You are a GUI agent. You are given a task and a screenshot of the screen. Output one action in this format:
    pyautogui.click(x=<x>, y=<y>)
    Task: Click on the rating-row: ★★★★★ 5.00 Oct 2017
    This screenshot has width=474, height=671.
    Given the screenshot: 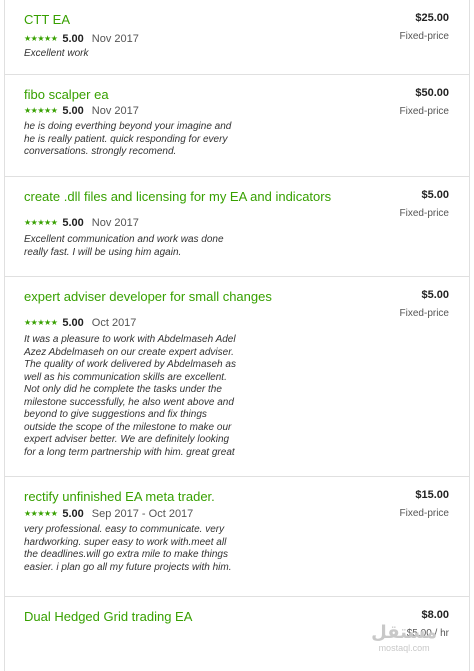 What is the action you would take?
    pyautogui.click(x=80, y=323)
    